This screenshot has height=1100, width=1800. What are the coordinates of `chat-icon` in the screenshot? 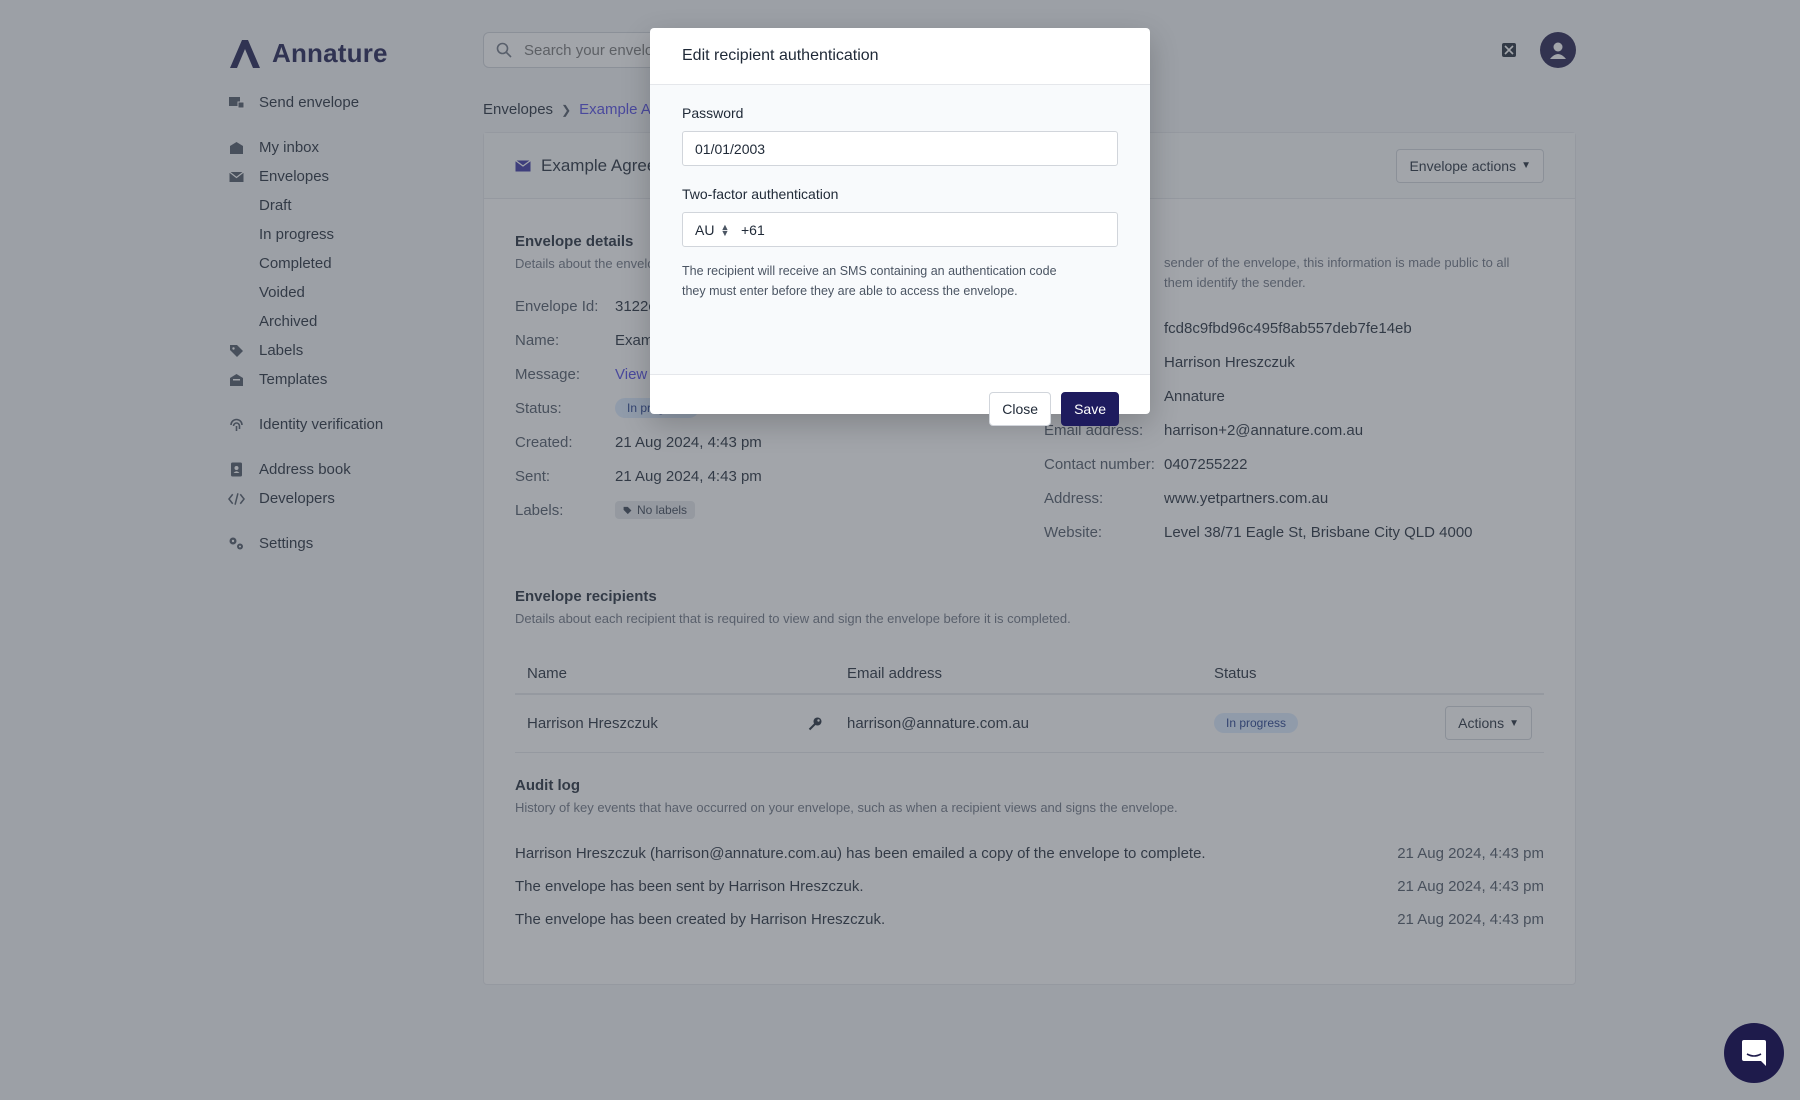 It's located at (1754, 1053).